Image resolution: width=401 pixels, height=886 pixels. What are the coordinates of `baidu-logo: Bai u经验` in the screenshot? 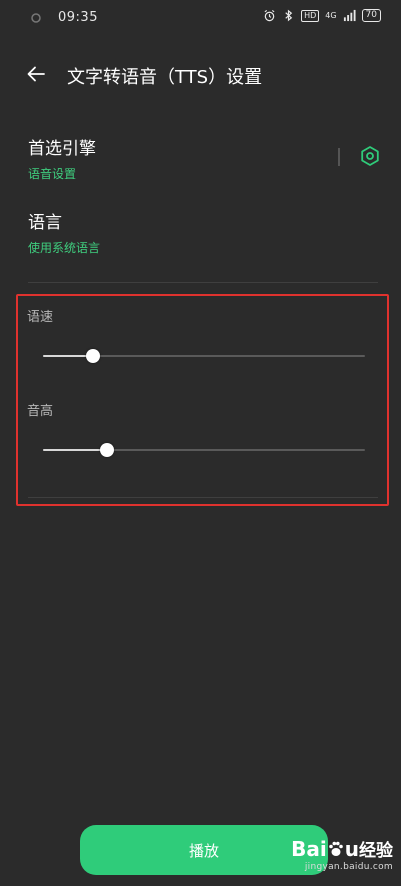 It's located at (342, 849).